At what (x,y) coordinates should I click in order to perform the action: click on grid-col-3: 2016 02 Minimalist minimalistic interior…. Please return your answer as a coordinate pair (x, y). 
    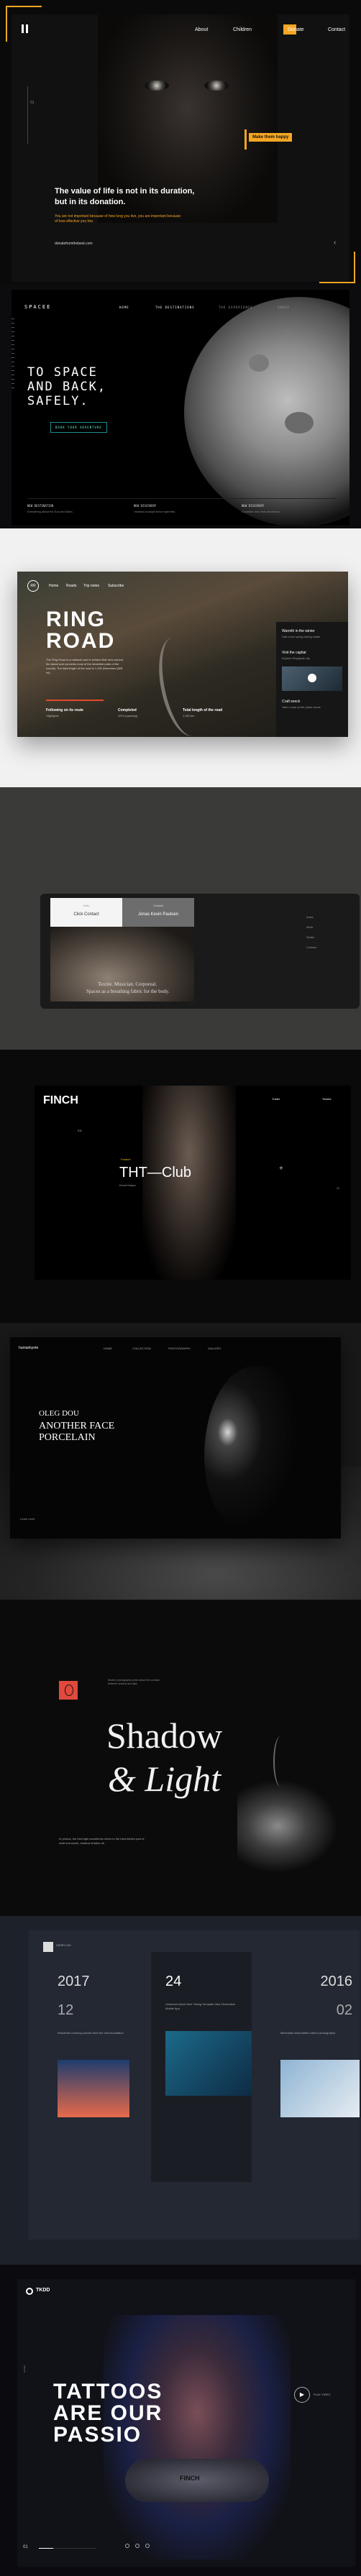
    Looking at the image, I should click on (320, 2074).